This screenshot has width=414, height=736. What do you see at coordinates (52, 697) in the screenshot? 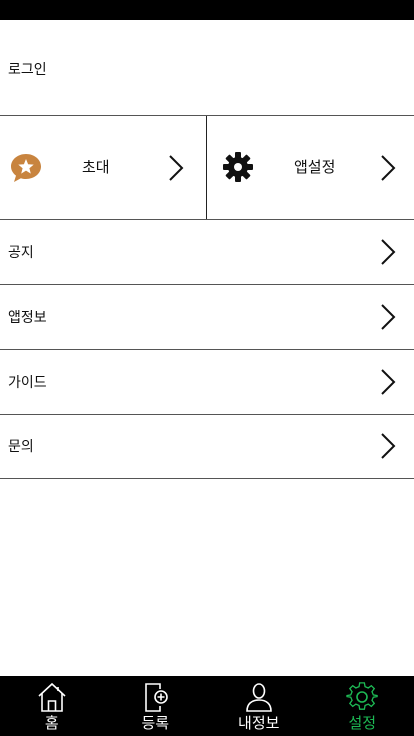
I see `home-icon` at bounding box center [52, 697].